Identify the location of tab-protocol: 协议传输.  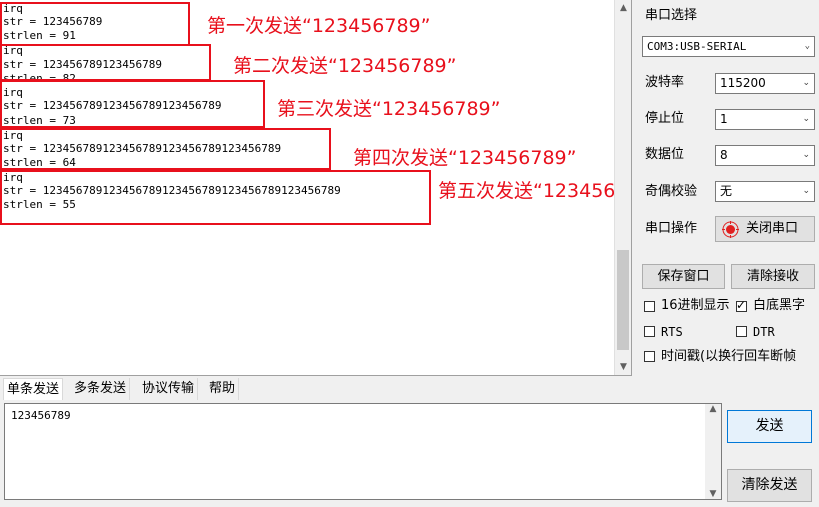
(169, 389).